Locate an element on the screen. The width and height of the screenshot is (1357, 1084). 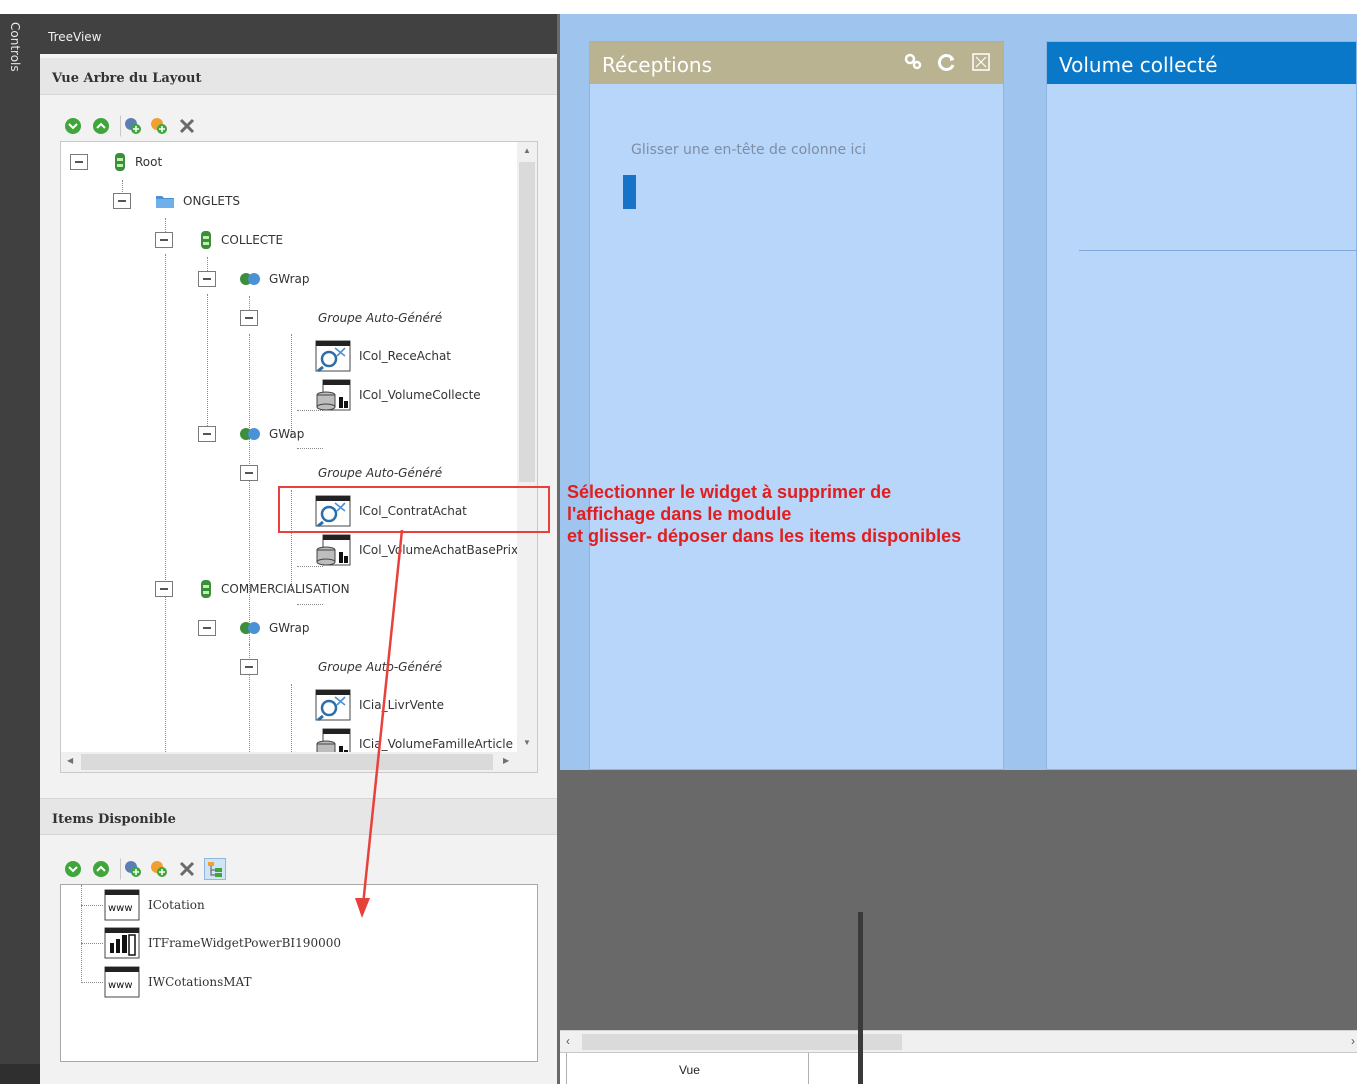
tree-vertical-scrollbar: ▲ ▼ is located at coordinates (527, 448).